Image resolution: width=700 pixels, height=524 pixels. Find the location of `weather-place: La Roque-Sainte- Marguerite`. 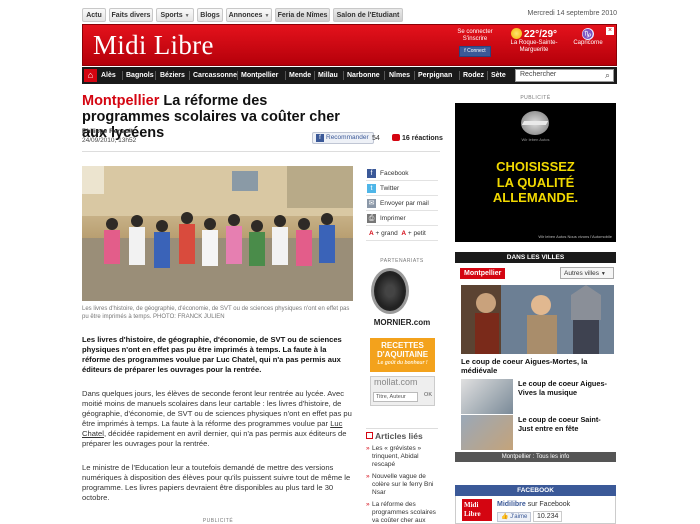

weather-place: La Roque-Sainte- Marguerite is located at coordinates (534, 46).